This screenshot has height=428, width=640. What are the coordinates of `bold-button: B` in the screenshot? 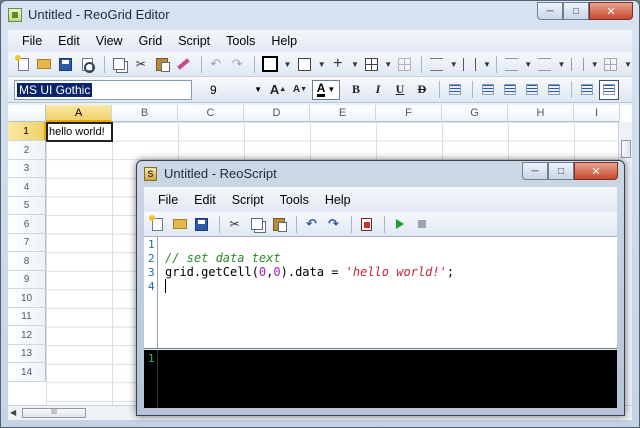 It's located at (356, 90).